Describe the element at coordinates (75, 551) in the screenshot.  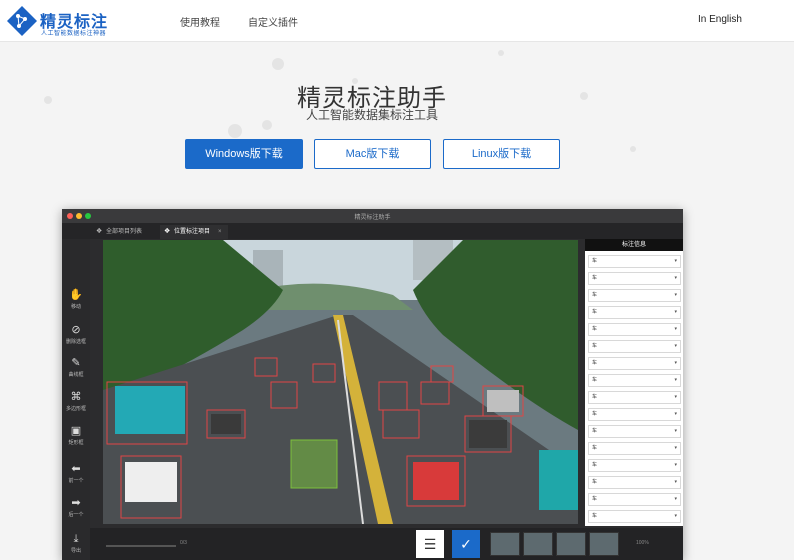
I see `tool-label: 导出` at that location.